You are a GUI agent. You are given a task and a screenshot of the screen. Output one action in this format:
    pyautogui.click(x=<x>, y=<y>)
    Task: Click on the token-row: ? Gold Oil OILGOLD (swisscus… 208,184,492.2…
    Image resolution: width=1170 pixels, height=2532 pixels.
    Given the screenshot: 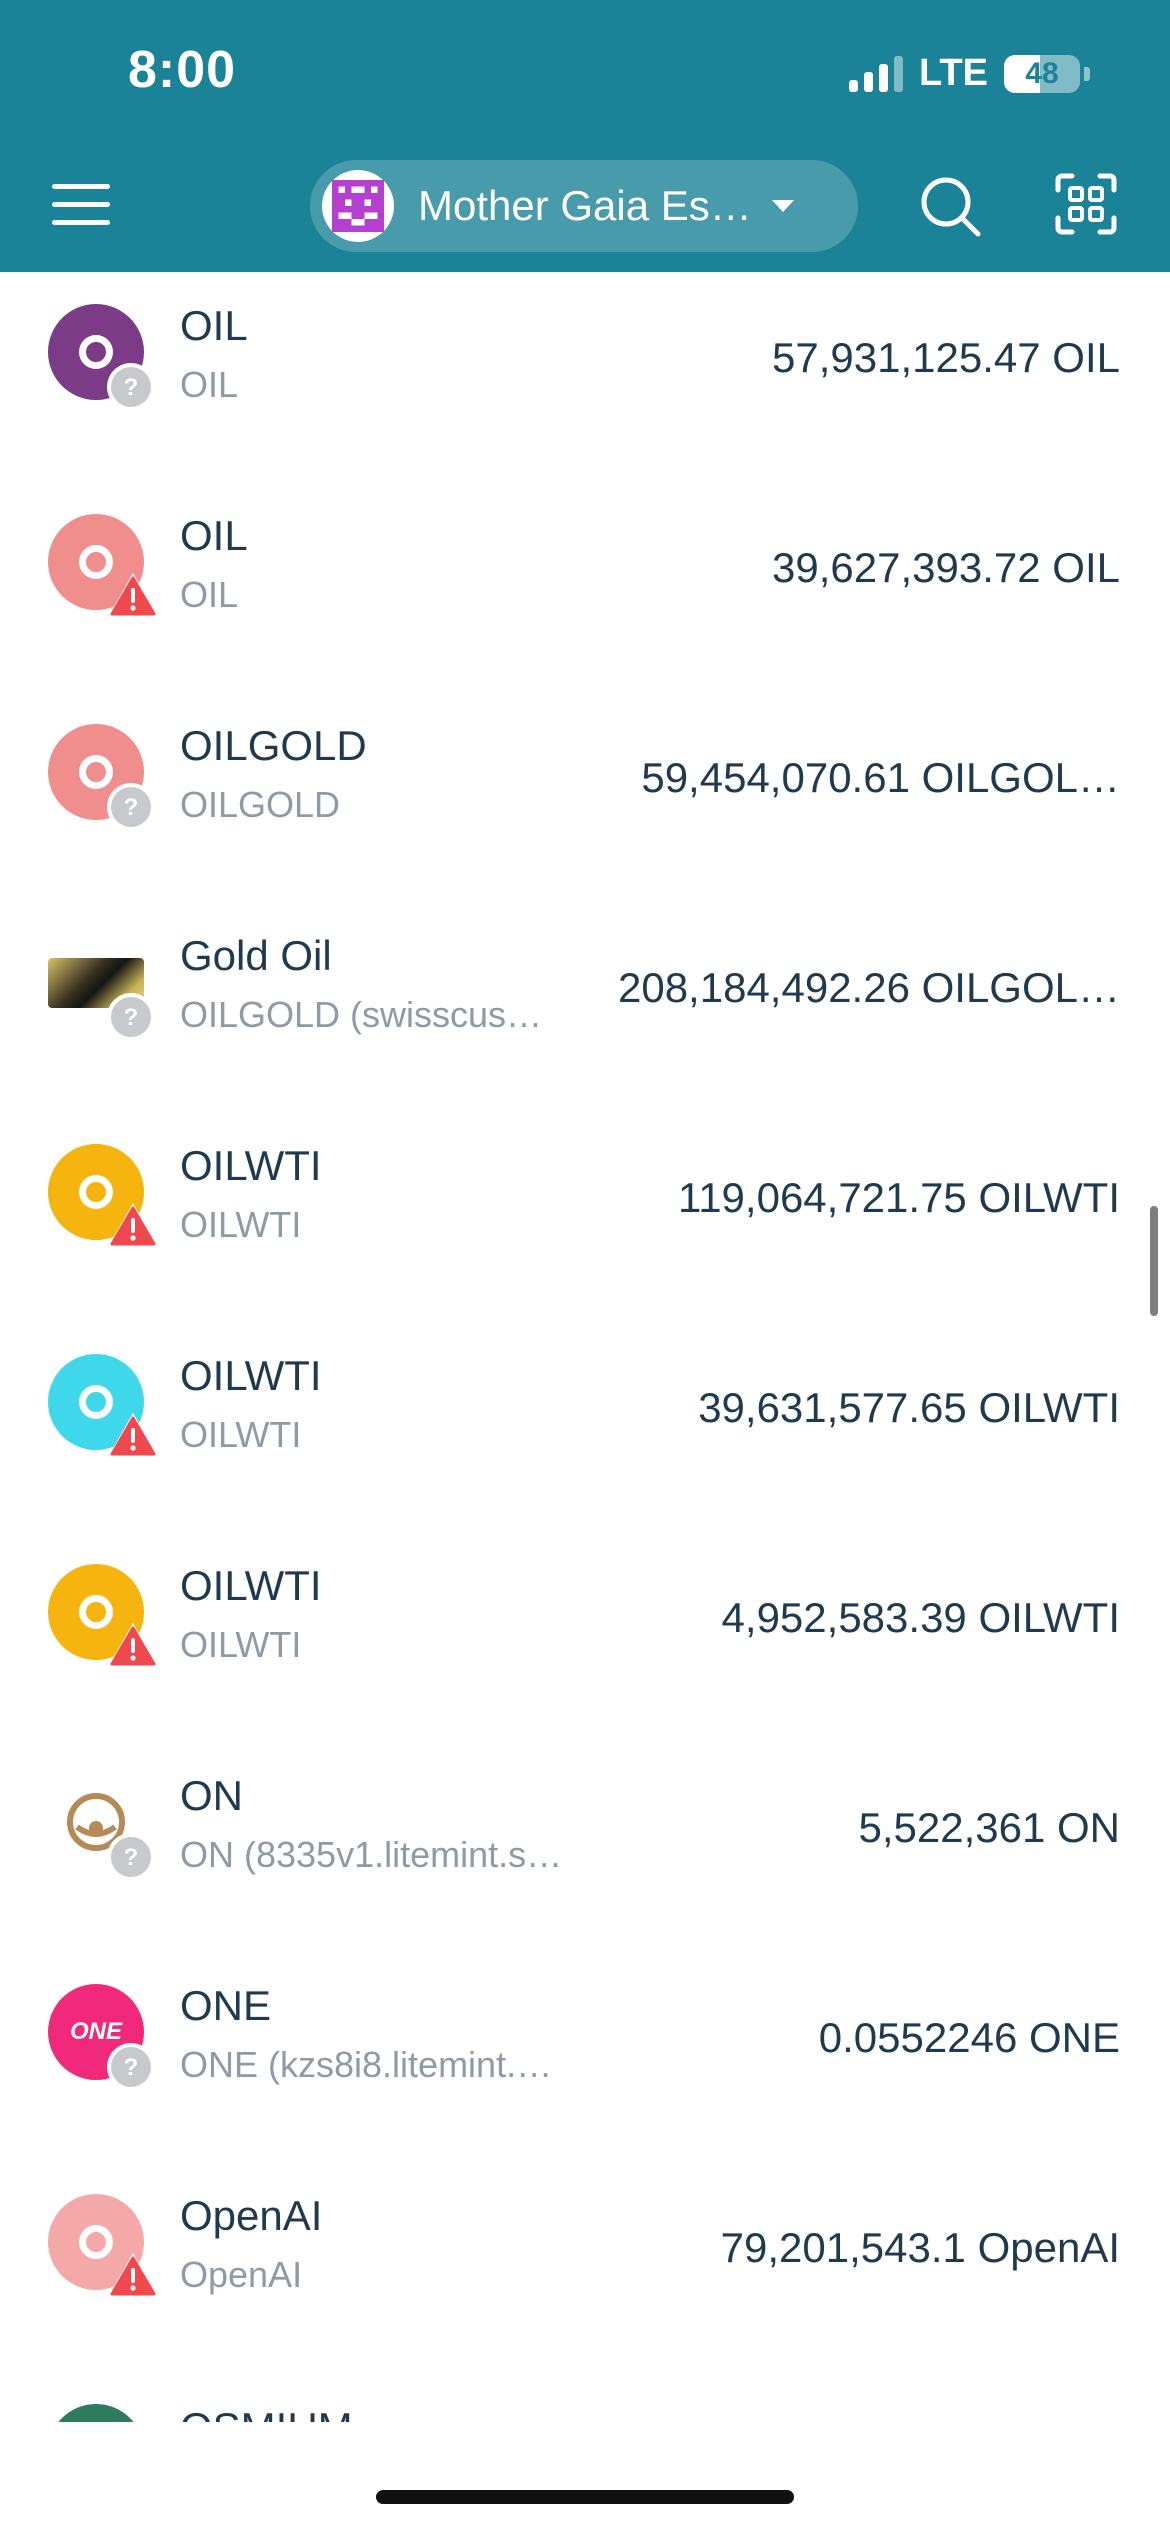 What is the action you would take?
    pyautogui.click(x=585, y=1019)
    